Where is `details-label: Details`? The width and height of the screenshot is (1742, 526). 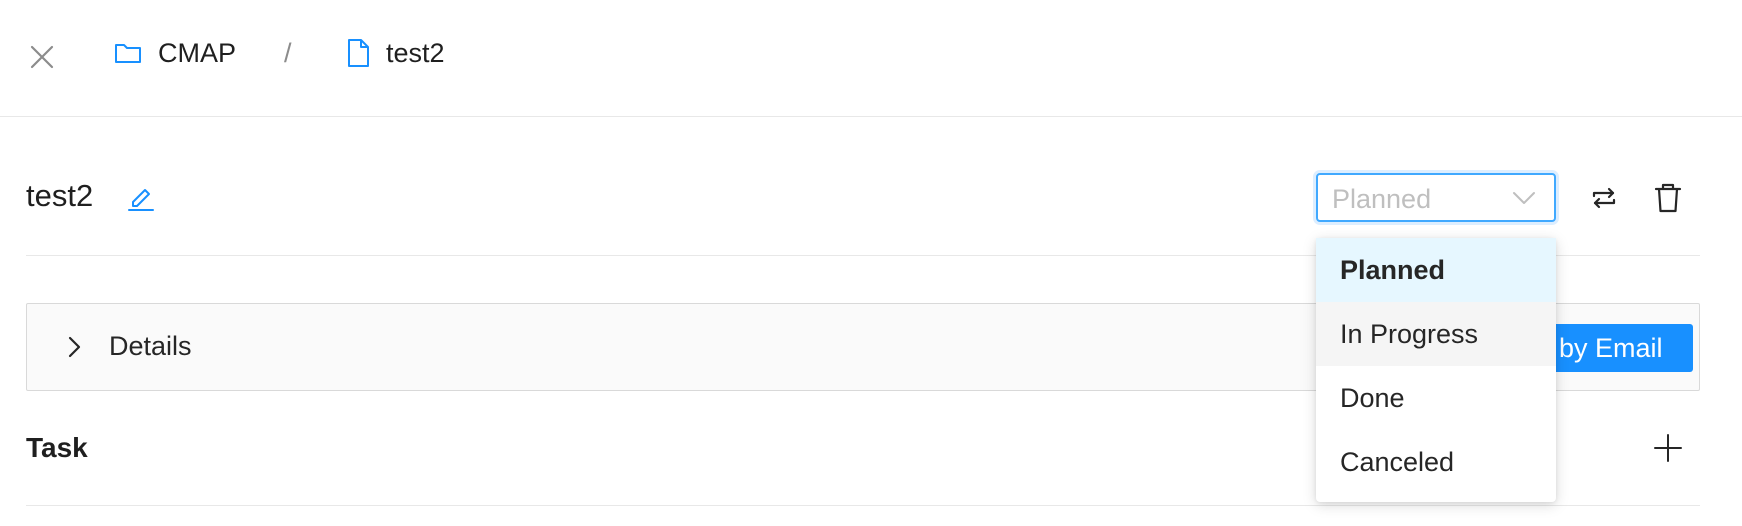 details-label: Details is located at coordinates (150, 346).